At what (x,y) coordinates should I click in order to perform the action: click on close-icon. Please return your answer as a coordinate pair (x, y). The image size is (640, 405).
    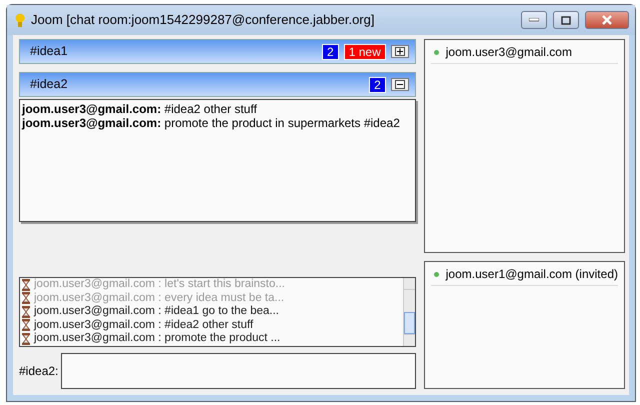
    Looking at the image, I should click on (607, 20).